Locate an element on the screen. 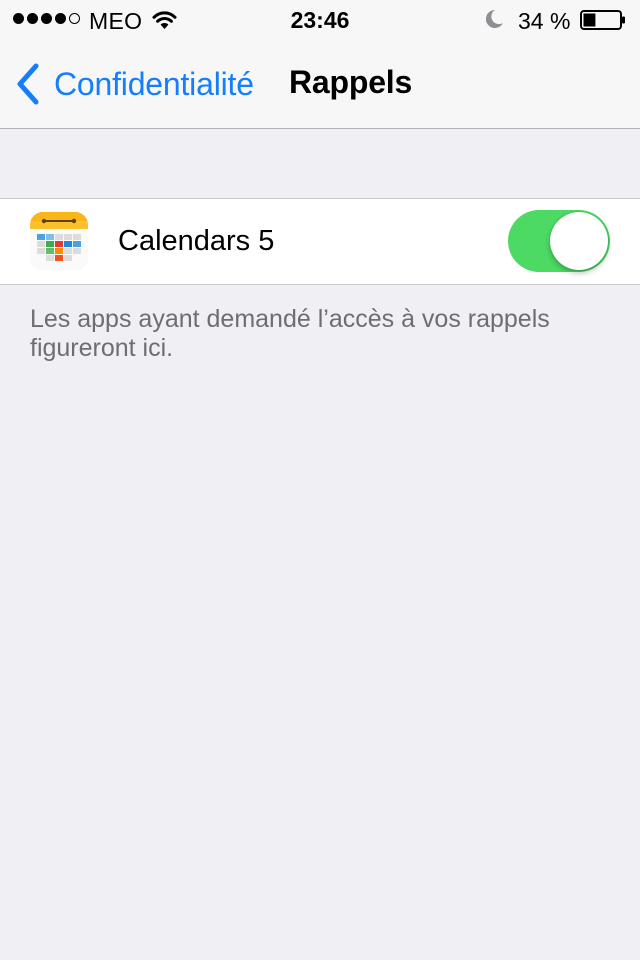  reminders-access-toggle is located at coordinates (559, 241).